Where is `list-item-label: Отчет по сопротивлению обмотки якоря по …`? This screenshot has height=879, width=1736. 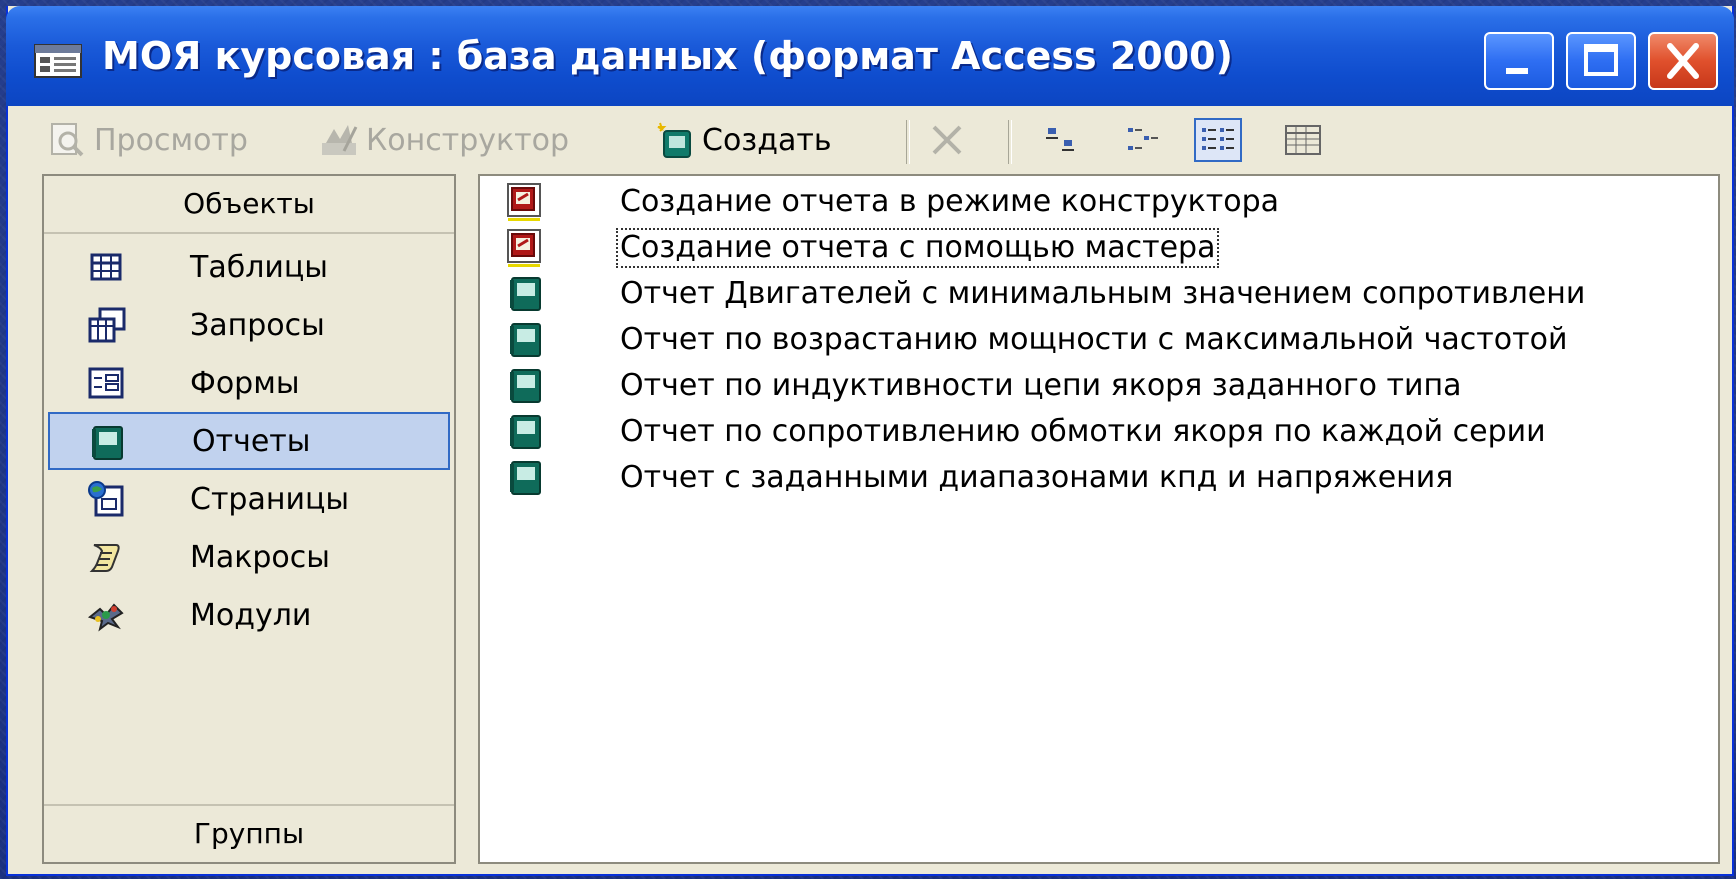 list-item-label: Отчет по сопротивлению обмотки якоря по … is located at coordinates (1083, 431).